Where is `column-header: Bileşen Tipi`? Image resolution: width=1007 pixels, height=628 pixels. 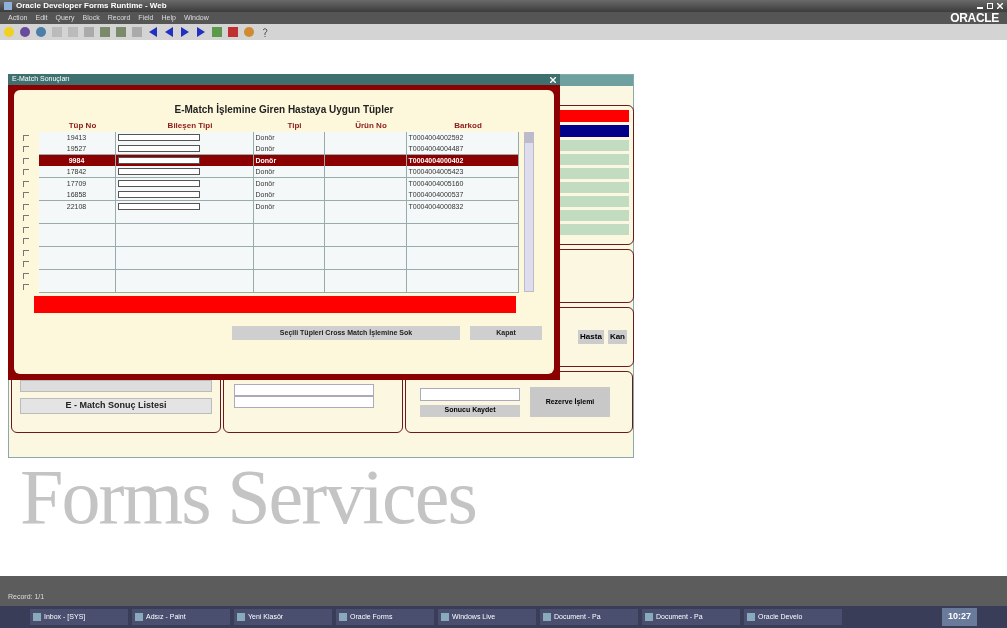 column-header: Bileşen Tipi is located at coordinates (190, 126).